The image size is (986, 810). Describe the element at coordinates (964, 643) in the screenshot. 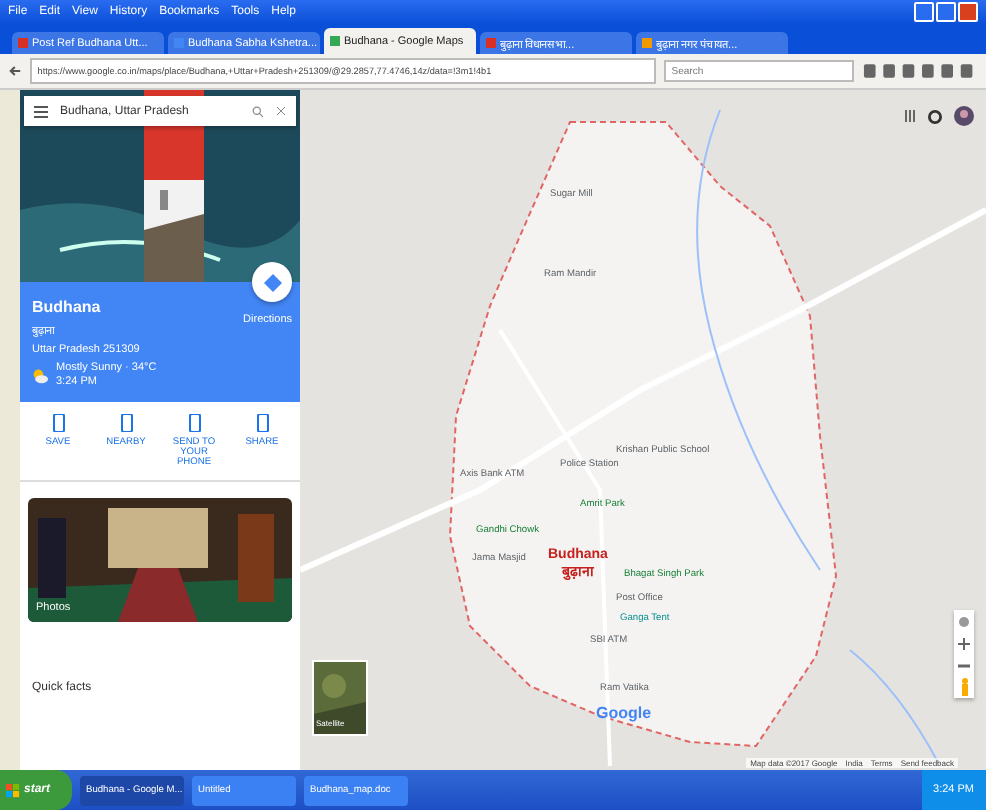

I see `plus-icon` at that location.